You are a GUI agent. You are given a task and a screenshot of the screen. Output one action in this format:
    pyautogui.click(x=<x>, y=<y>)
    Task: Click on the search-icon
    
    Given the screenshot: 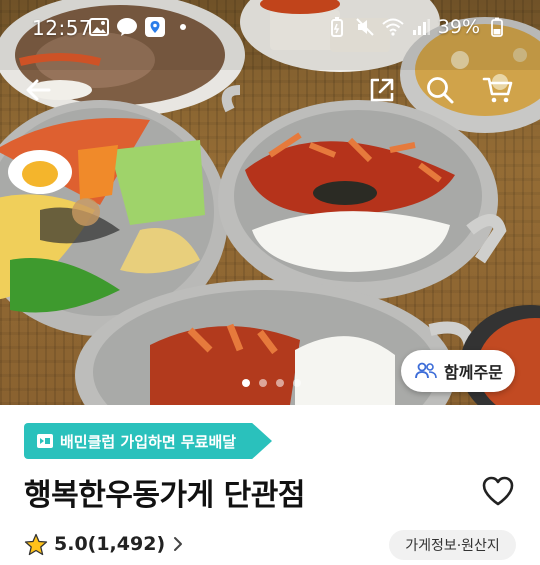 What is the action you would take?
    pyautogui.click(x=440, y=90)
    